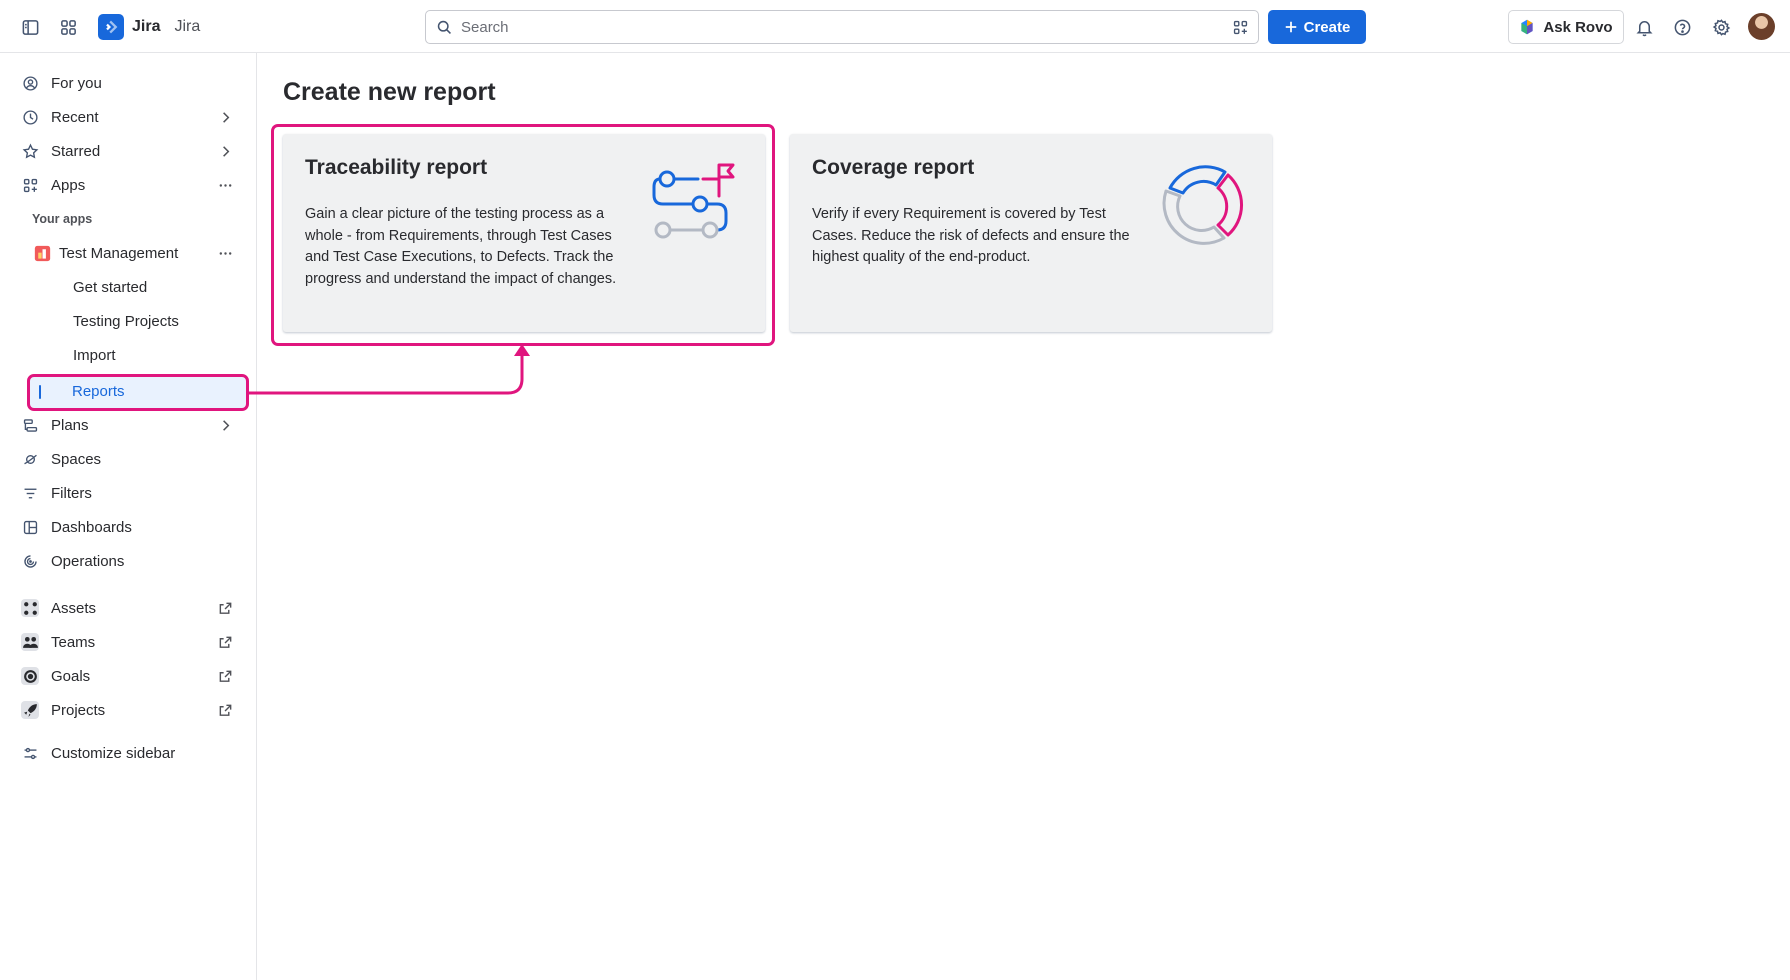 The height and width of the screenshot is (980, 1790). What do you see at coordinates (91, 527) in the screenshot?
I see `sidebar-item-label: Dashboards` at bounding box center [91, 527].